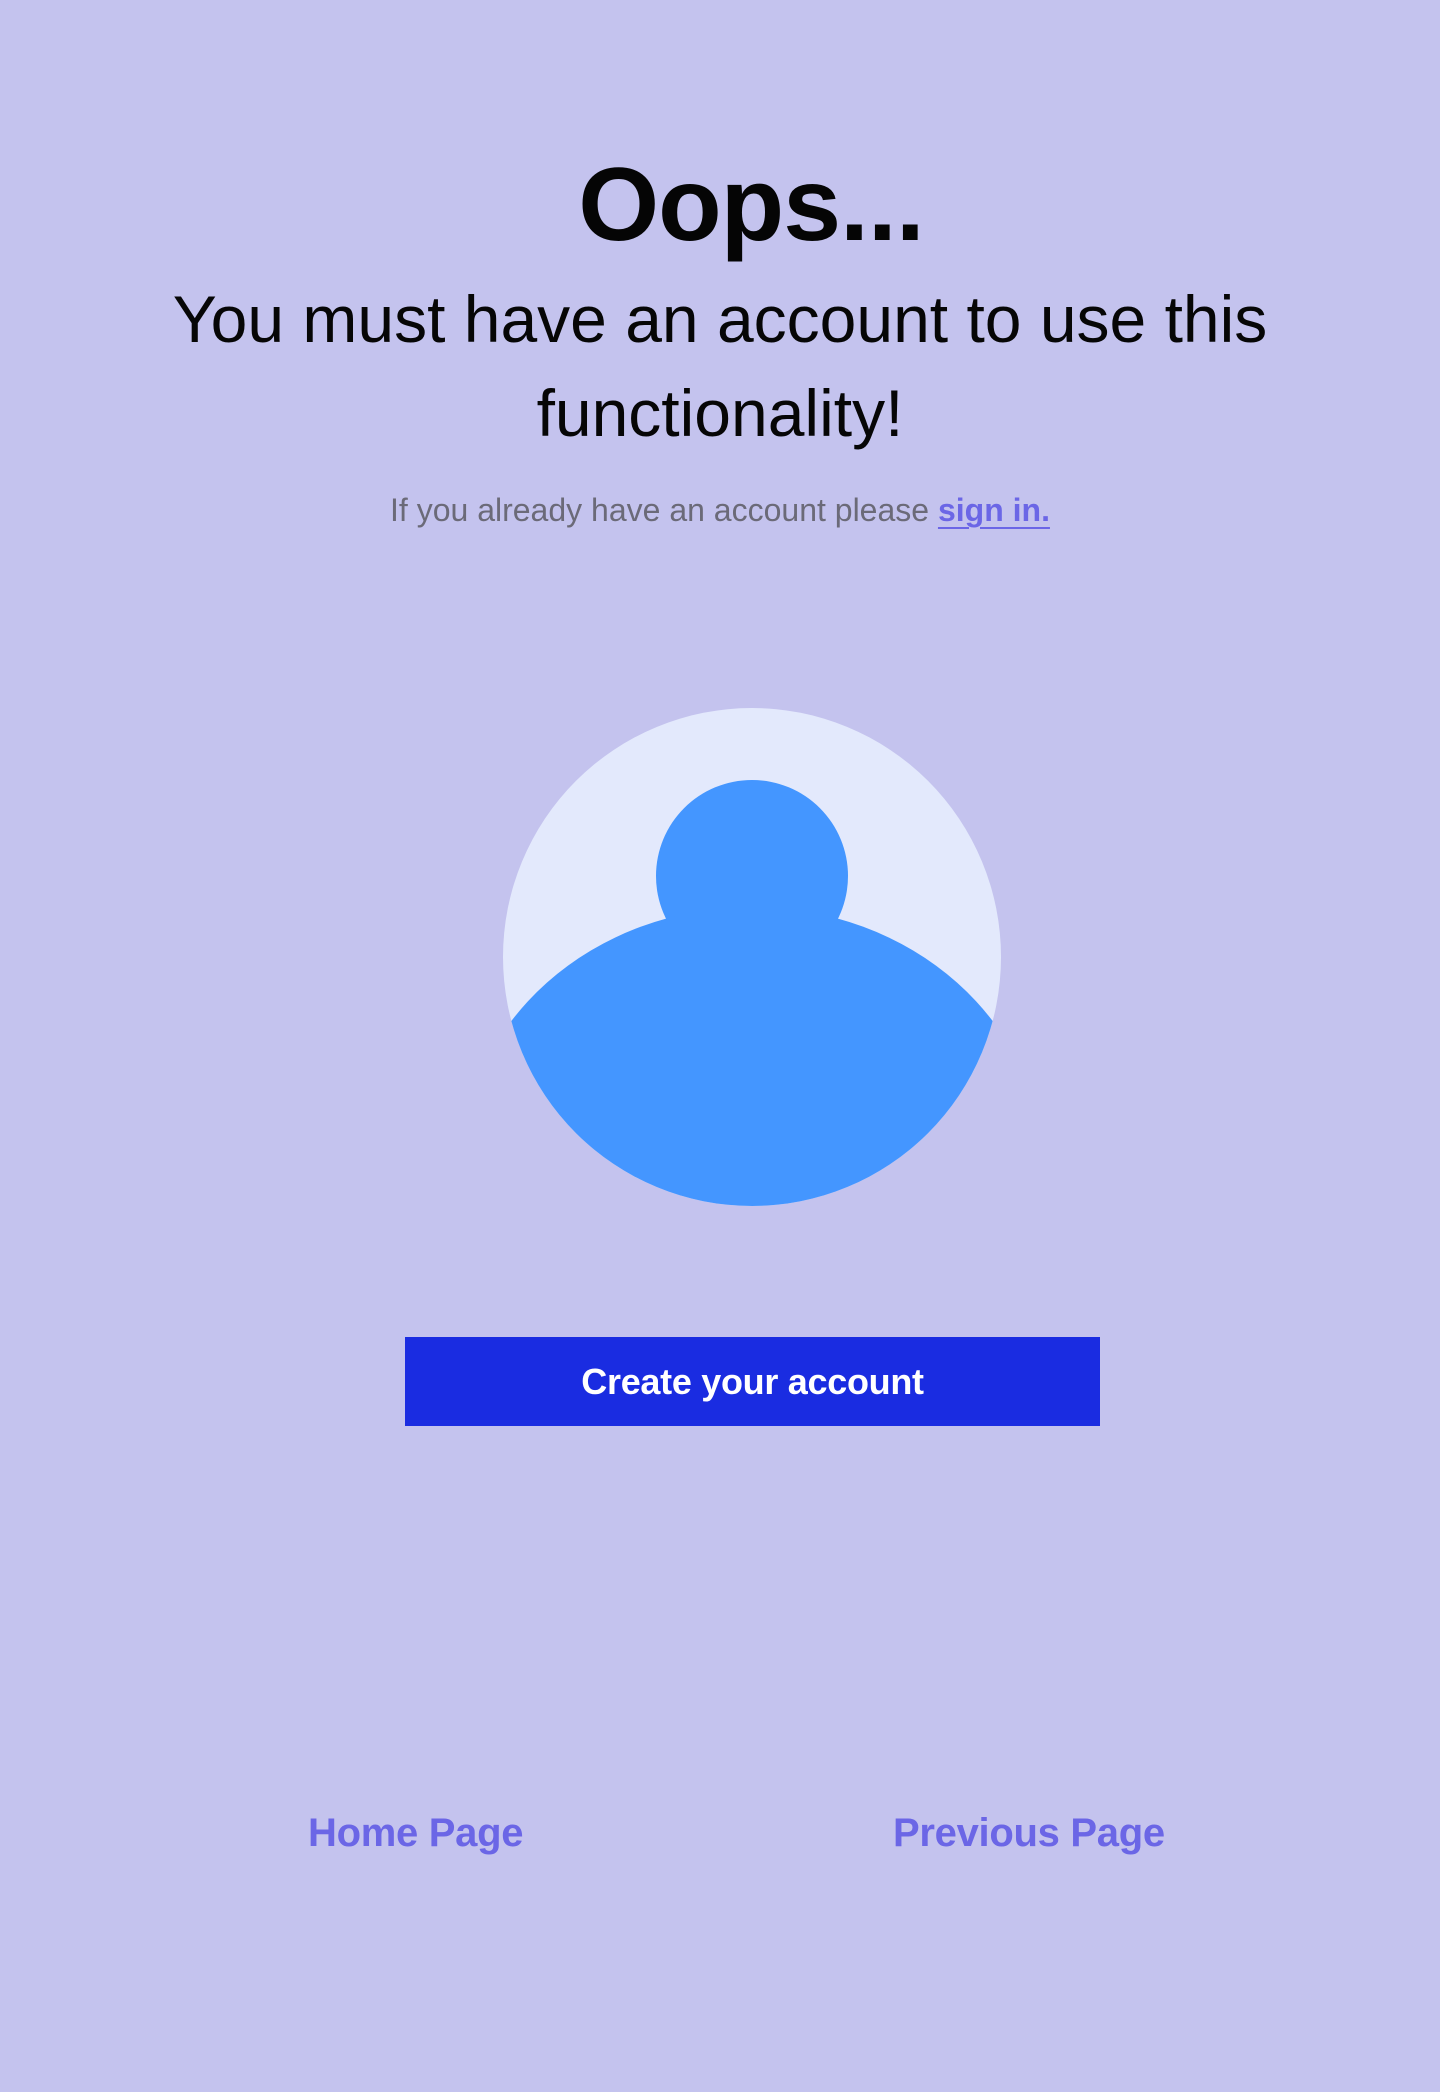  I want to click on user-avatar-icon, so click(752, 957).